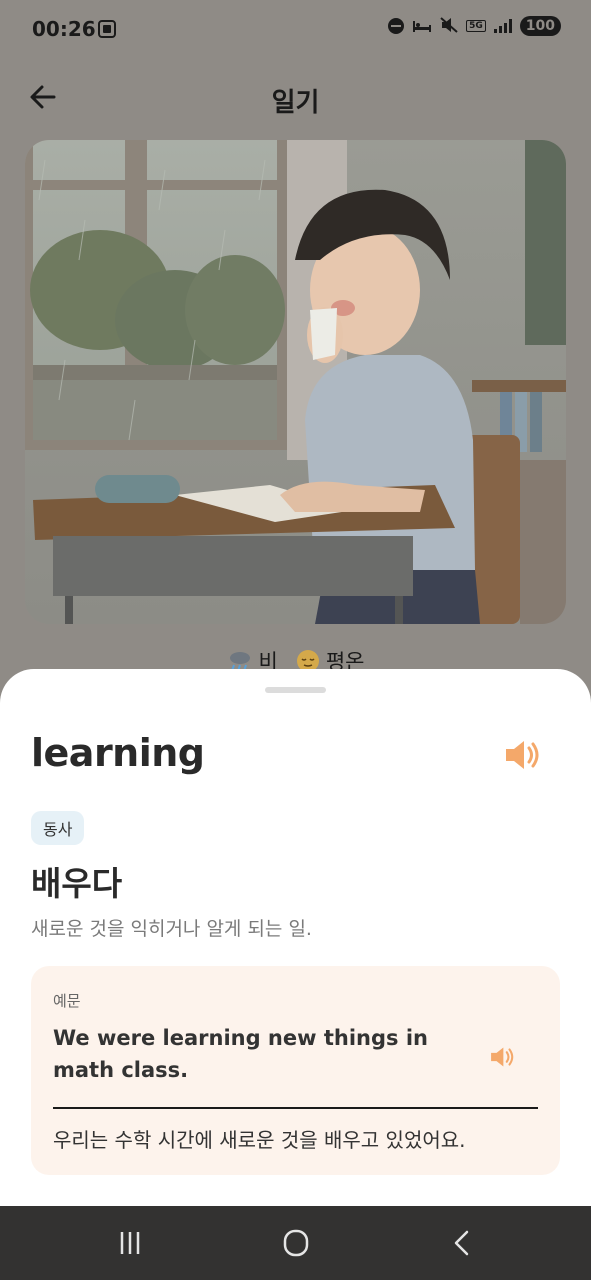  Describe the element at coordinates (58, 828) in the screenshot. I see `part-of-speech-badge: 동사` at that location.